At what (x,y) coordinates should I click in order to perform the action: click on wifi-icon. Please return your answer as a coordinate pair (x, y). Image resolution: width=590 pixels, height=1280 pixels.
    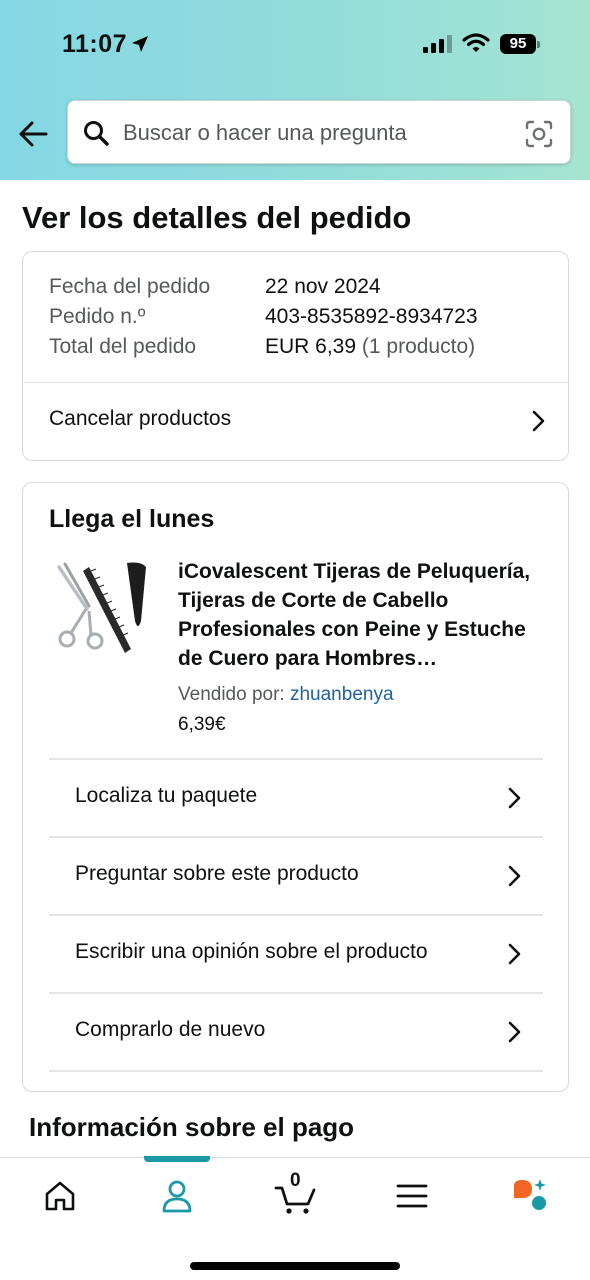
    Looking at the image, I should click on (476, 42).